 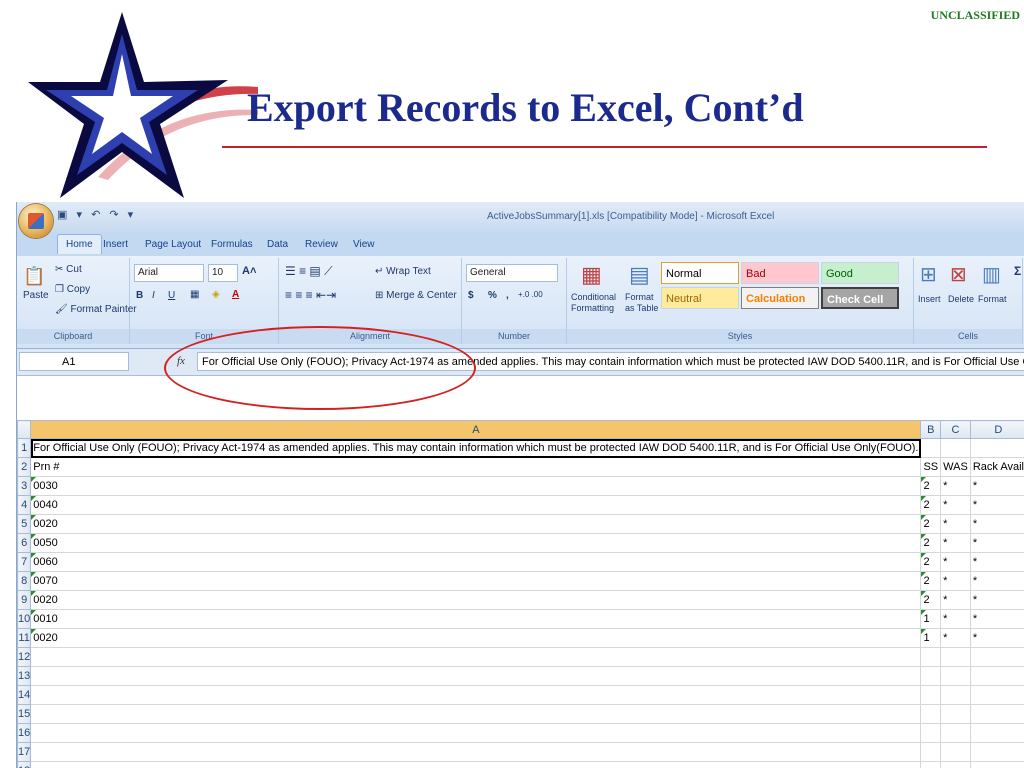 What do you see at coordinates (68, 269) in the screenshot?
I see `cut-button: ✂ Cut` at bounding box center [68, 269].